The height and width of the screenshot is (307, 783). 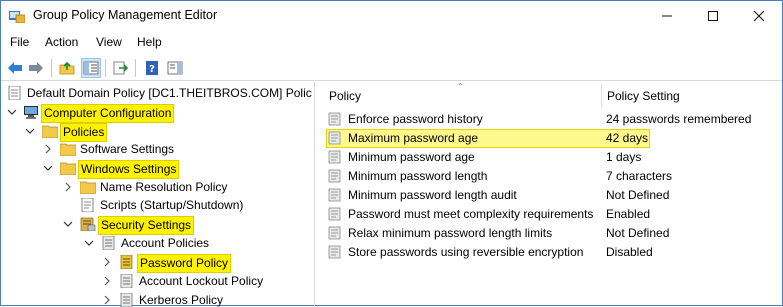 What do you see at coordinates (19, 42) in the screenshot?
I see `menu-file: File` at bounding box center [19, 42].